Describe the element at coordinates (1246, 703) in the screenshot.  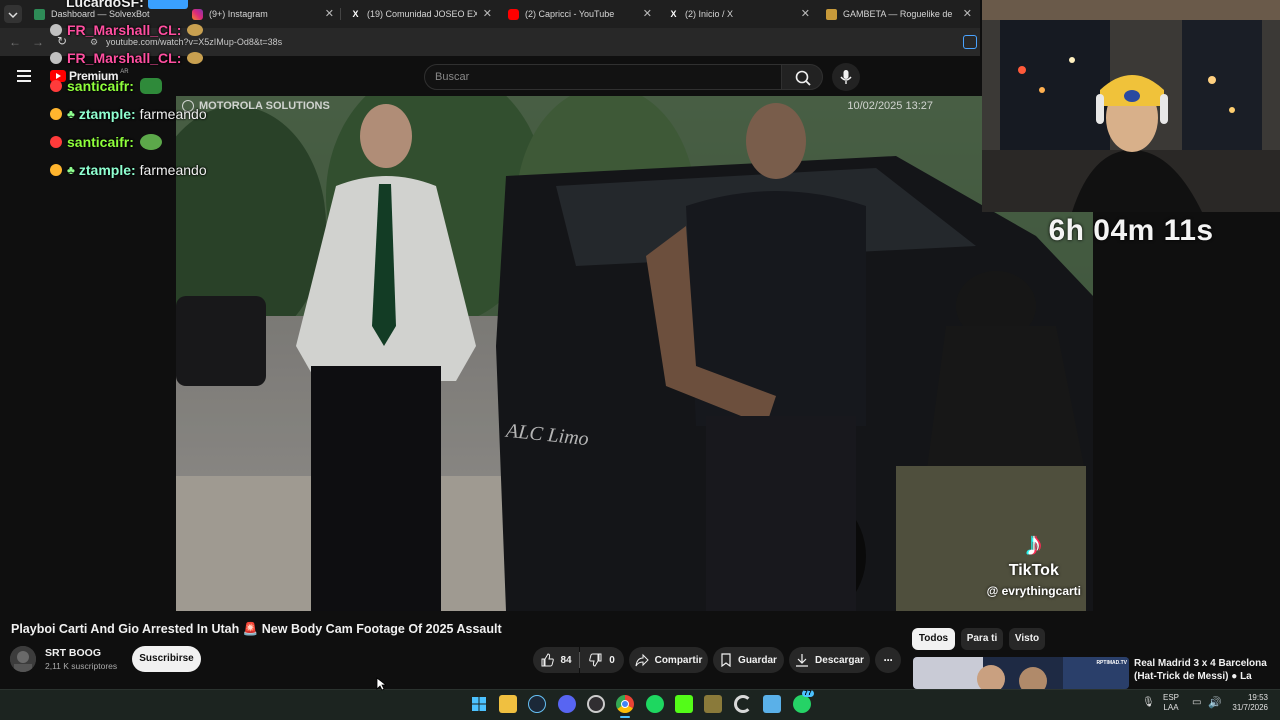
I see `clock: 19:53 31/7/2026` at that location.